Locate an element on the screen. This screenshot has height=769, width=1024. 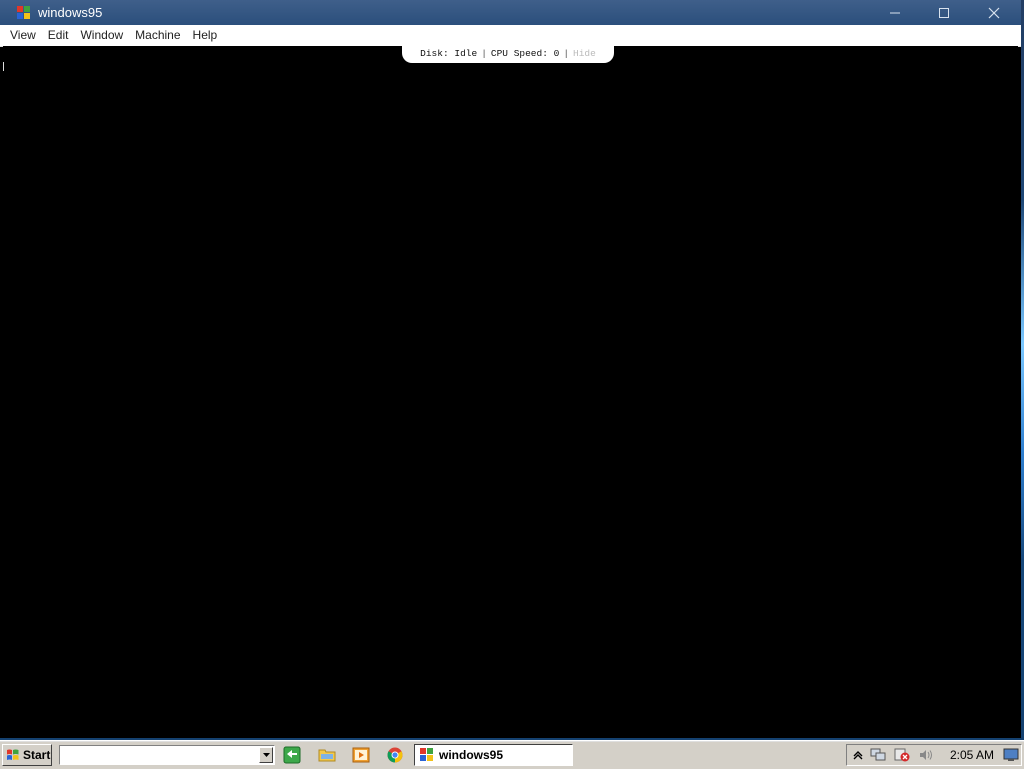
hide-status-link: Hide is located at coordinates (584, 53).